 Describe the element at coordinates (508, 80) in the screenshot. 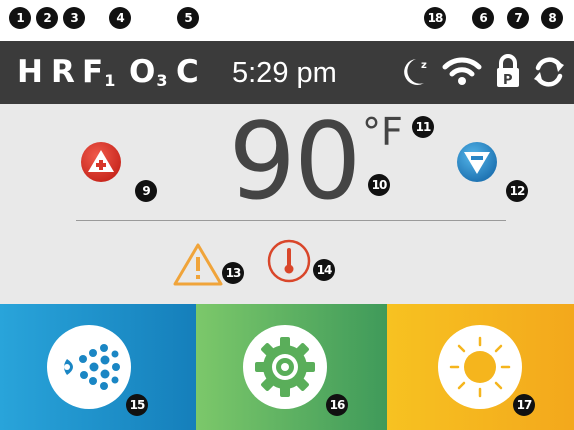

I see `svg-text: P` at that location.